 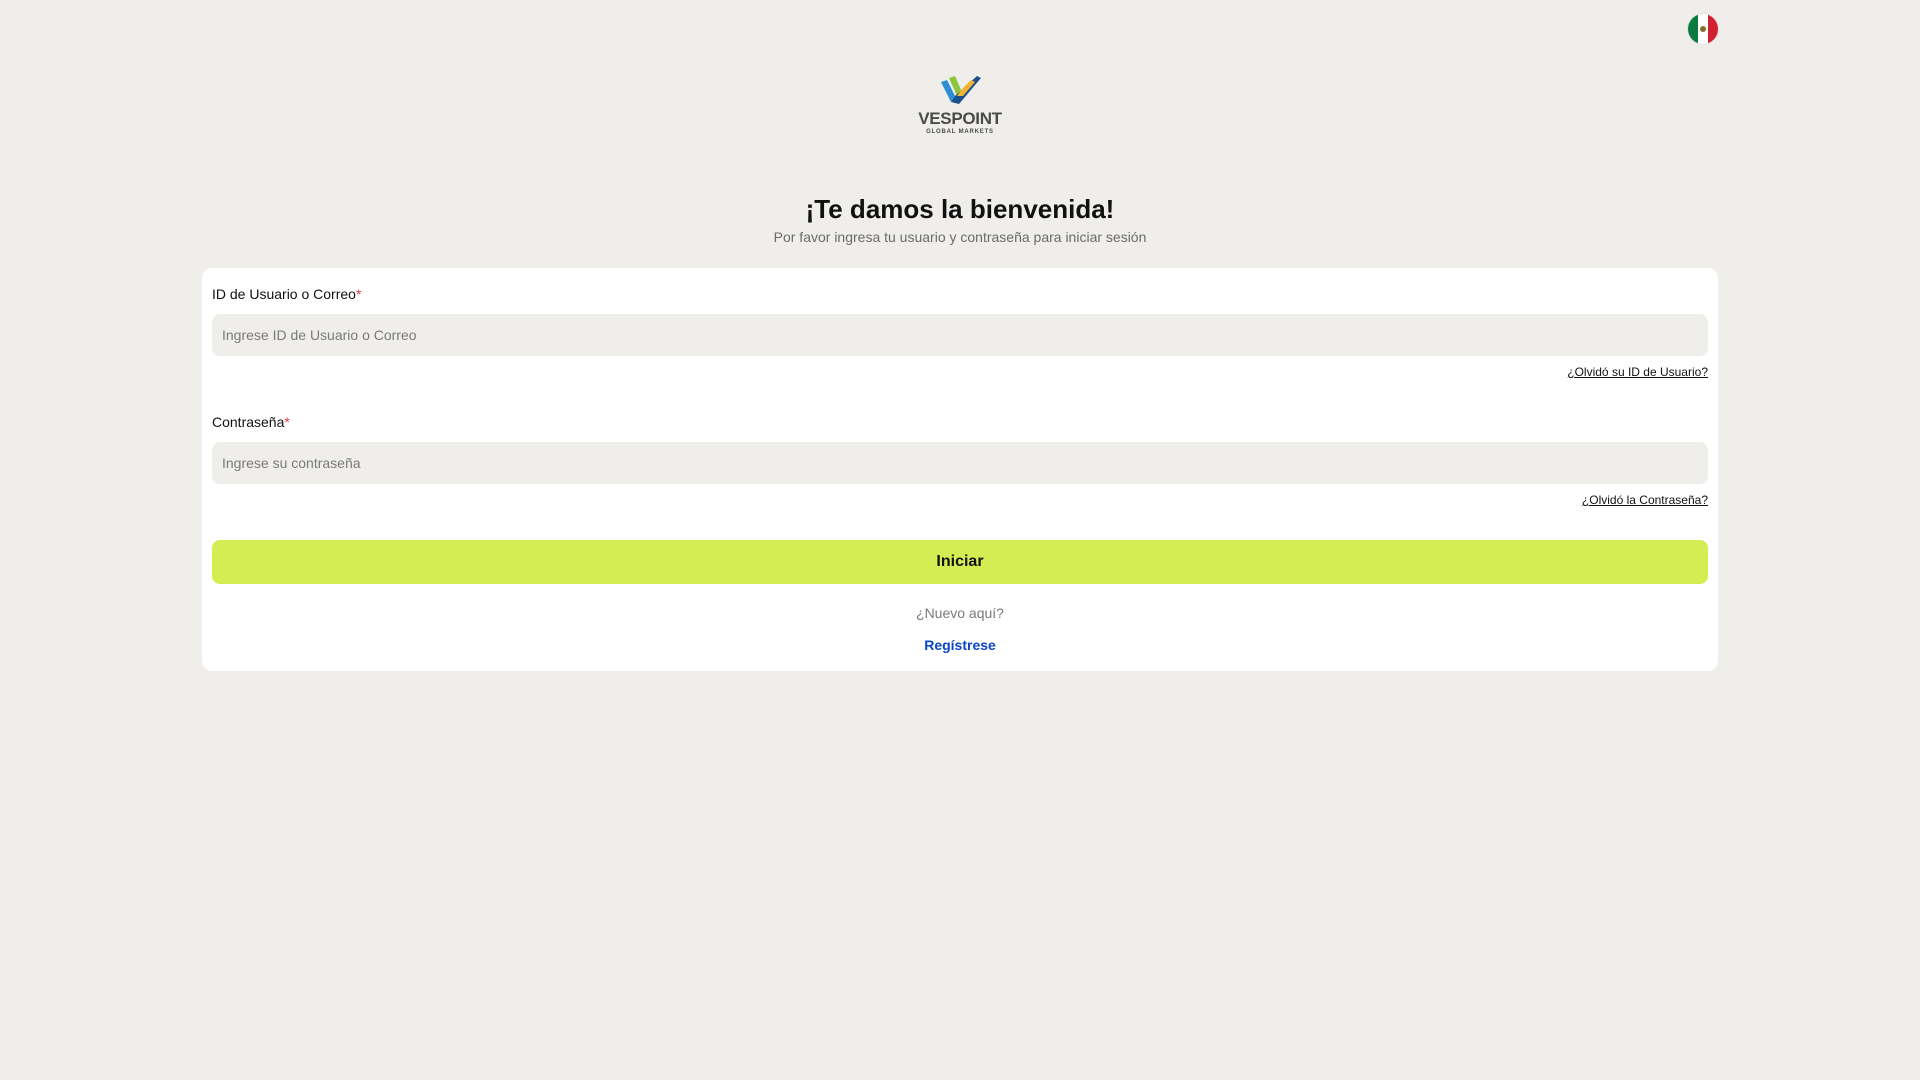 I want to click on logo-brand-text: VESPOINT, so click(x=960, y=118).